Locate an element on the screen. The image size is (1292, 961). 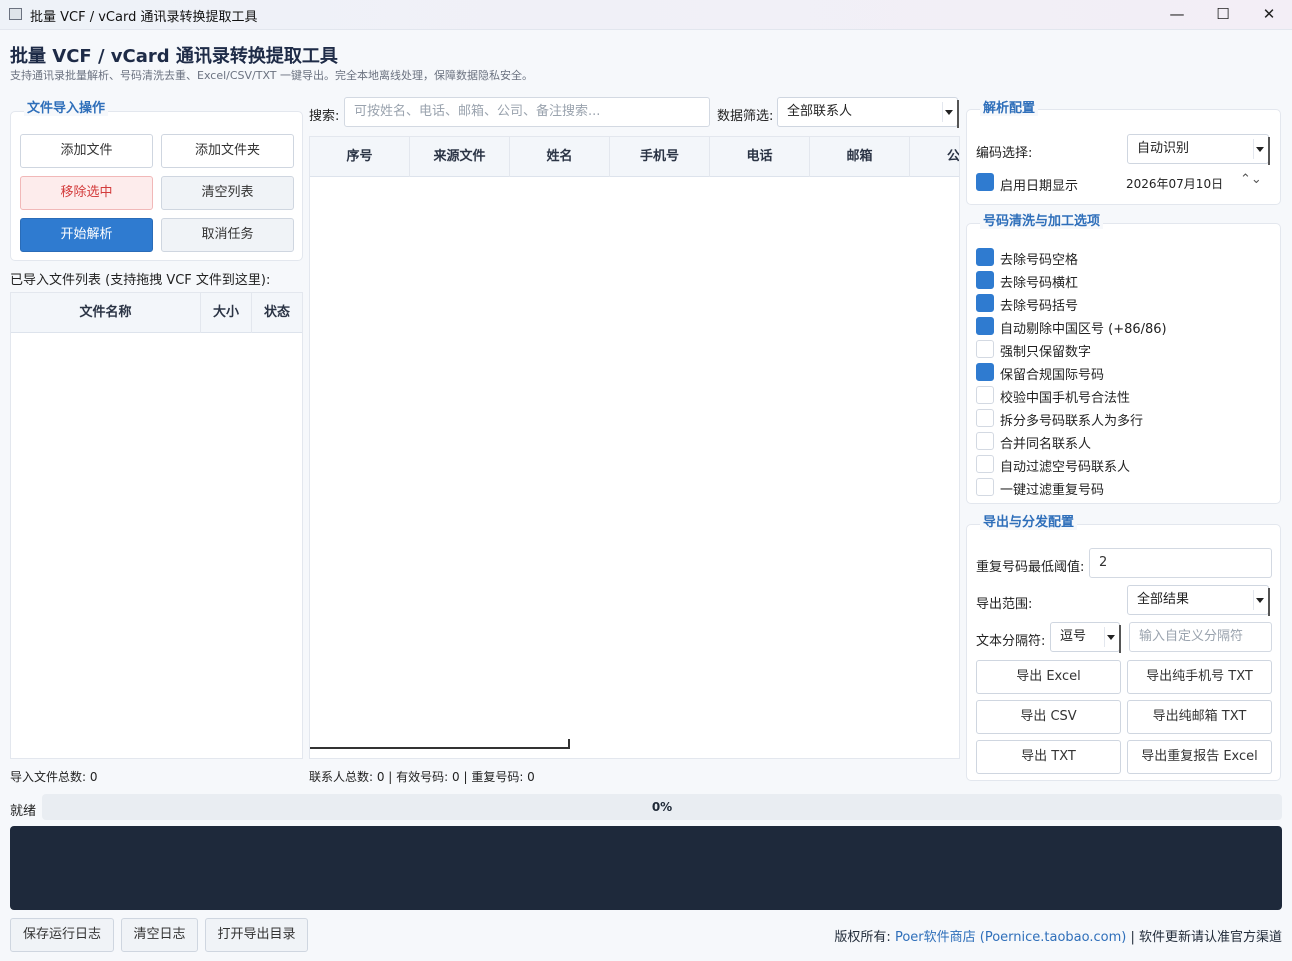
filter-select-value: 全部联系人 is located at coordinates (820, 111).